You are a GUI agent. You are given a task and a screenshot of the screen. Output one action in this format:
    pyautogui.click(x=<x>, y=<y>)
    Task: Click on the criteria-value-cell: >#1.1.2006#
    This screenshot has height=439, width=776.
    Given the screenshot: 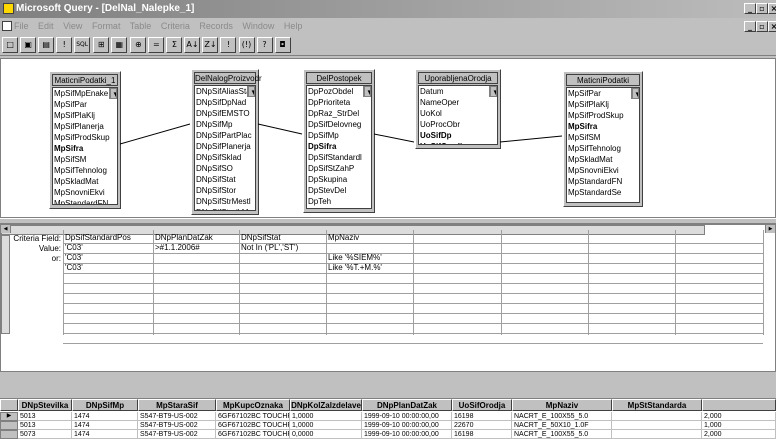 What is the action you would take?
    pyautogui.click(x=196, y=248)
    